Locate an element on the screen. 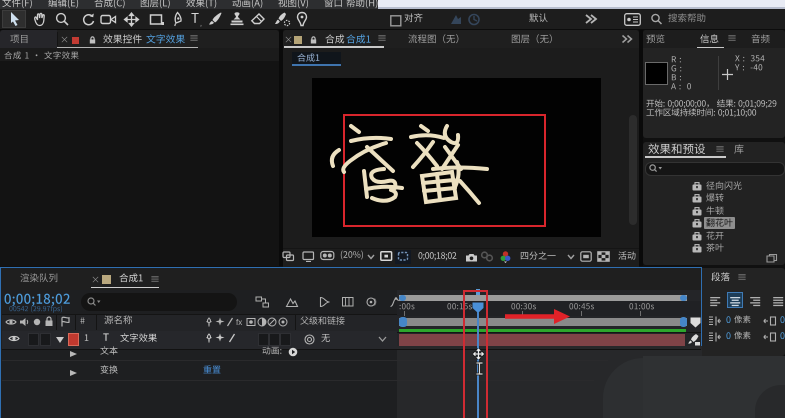 The height and width of the screenshot is (418, 785). svg-text: fx is located at coordinates (239, 322).